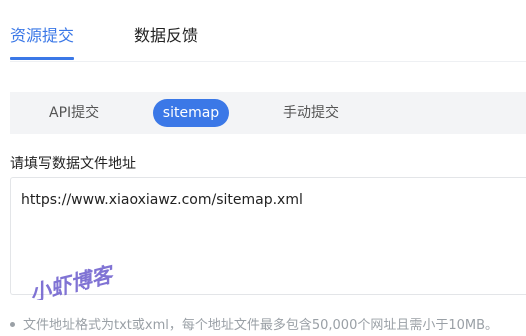 The height and width of the screenshot is (336, 526). I want to click on tab-data-feedback: 数据反馈, so click(166, 36).